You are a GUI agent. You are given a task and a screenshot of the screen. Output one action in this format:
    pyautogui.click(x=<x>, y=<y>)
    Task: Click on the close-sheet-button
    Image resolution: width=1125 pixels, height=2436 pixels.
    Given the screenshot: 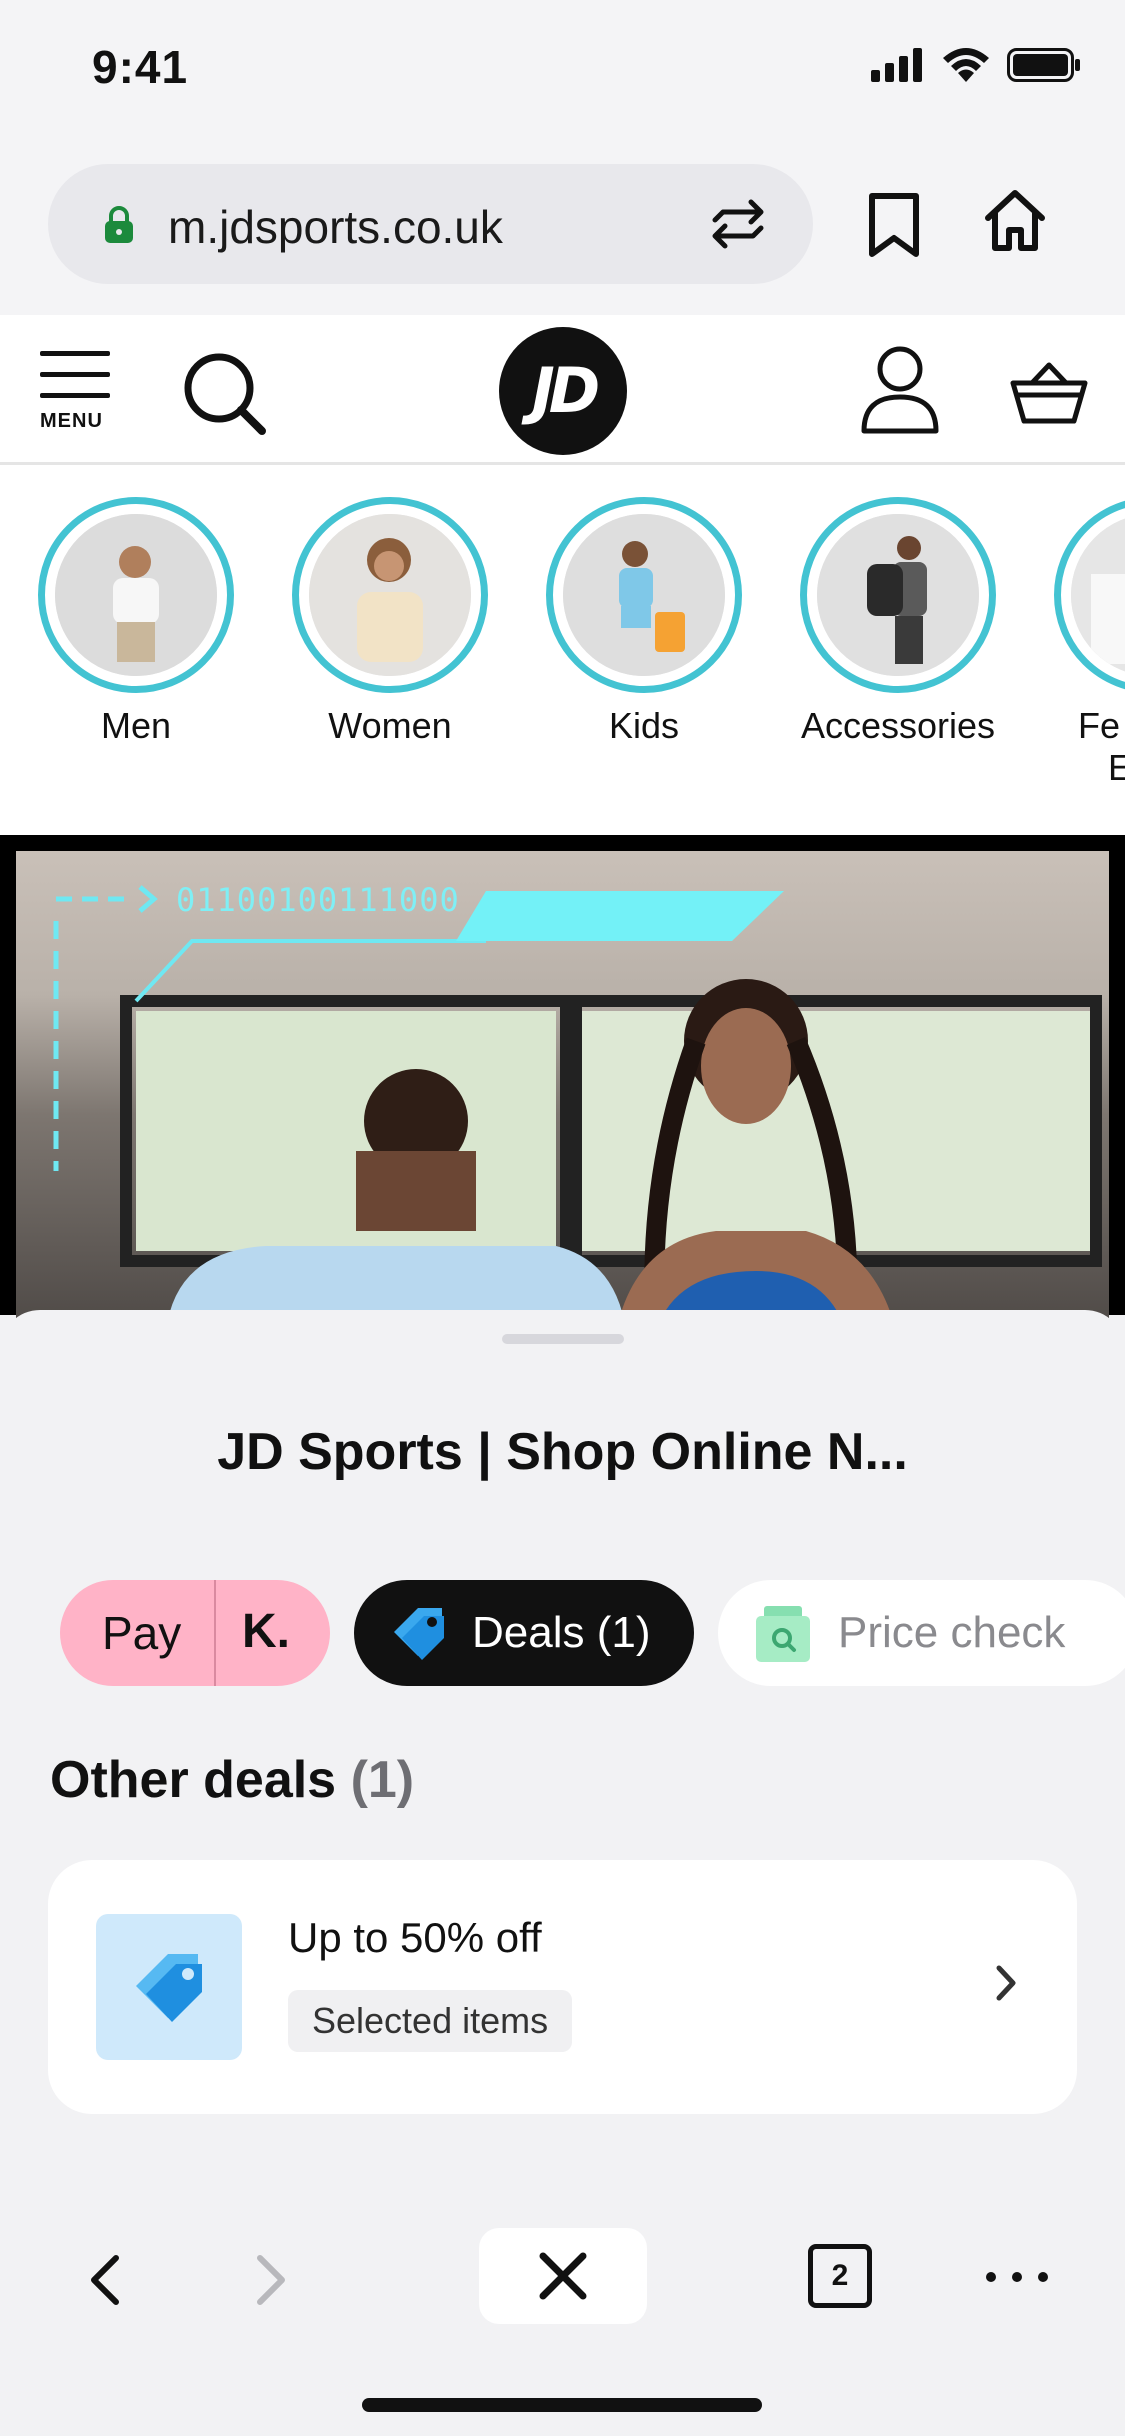 What is the action you would take?
    pyautogui.click(x=563, y=2276)
    